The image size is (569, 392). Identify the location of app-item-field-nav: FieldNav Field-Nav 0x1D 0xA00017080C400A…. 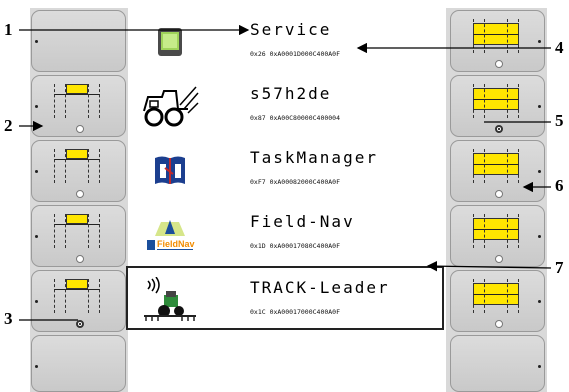
(287, 234).